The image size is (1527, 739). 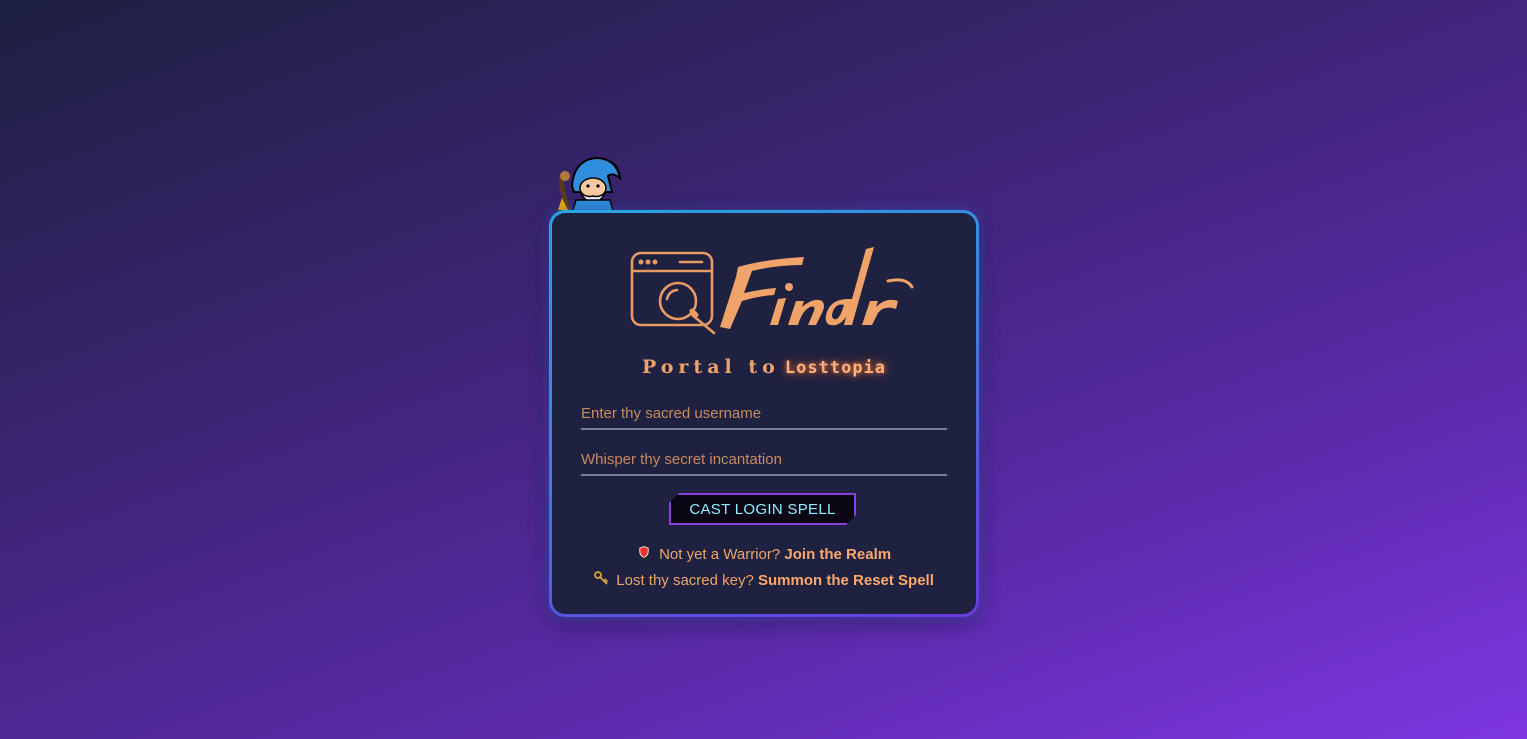 What do you see at coordinates (764, 460) in the screenshot?
I see `password-input` at bounding box center [764, 460].